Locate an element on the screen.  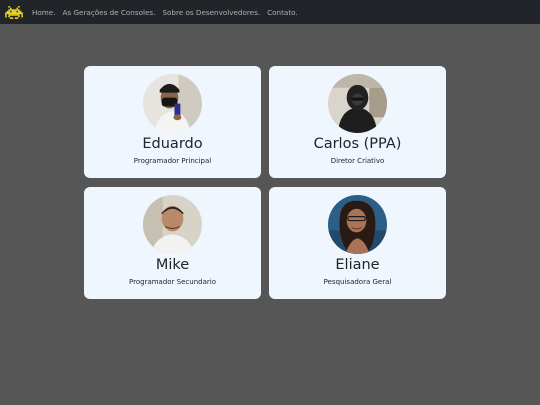
team-role: Diretor Criativo is located at coordinates (357, 161).